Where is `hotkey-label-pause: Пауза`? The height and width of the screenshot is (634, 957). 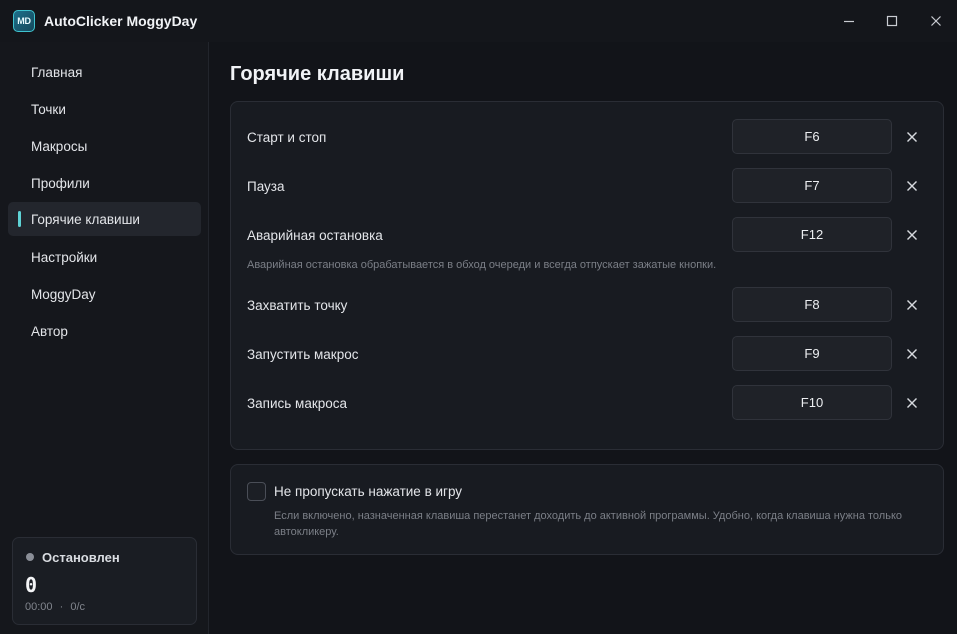
hotkey-label-pause: Пауза is located at coordinates (266, 186).